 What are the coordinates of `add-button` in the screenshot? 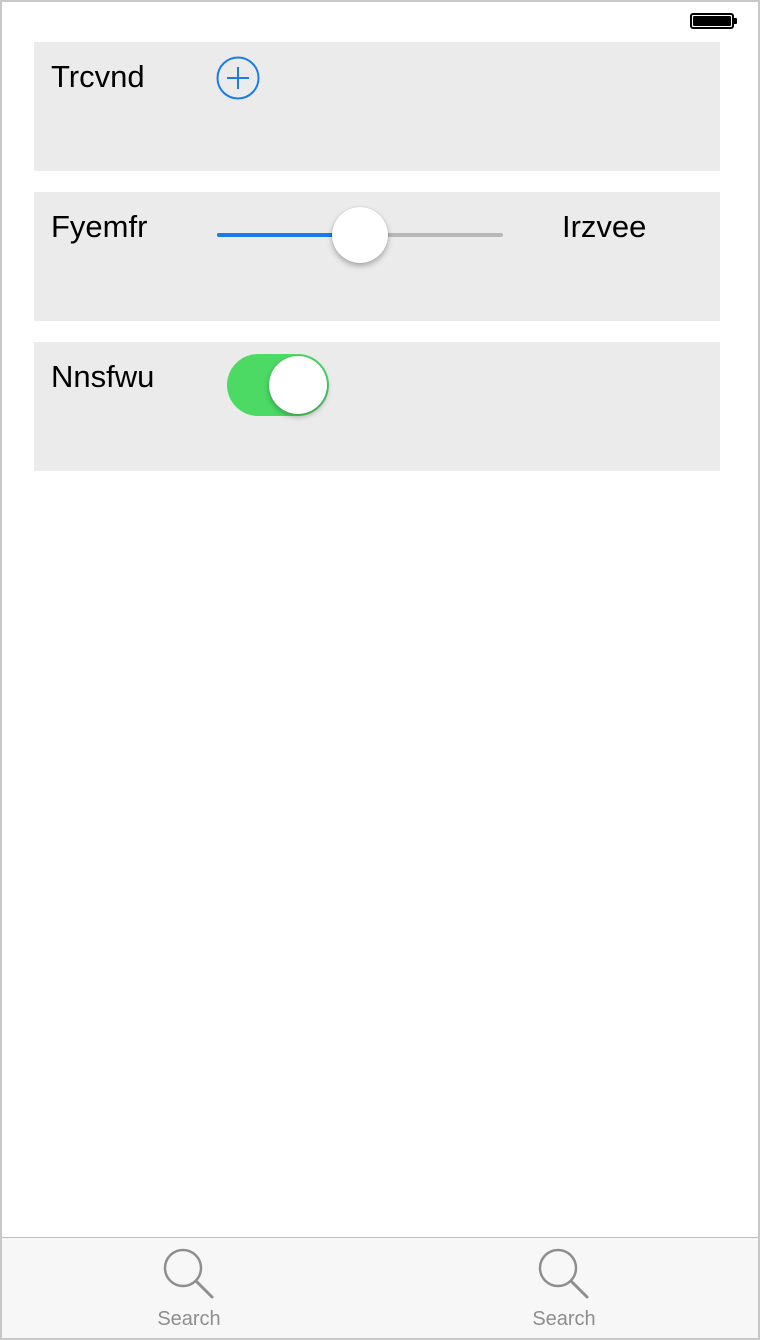 It's located at (238, 78).